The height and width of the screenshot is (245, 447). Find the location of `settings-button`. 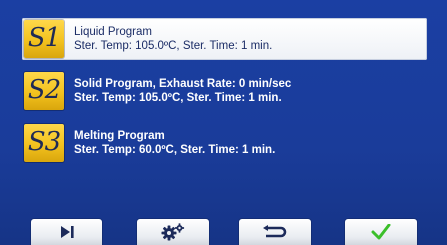

settings-button is located at coordinates (173, 232).